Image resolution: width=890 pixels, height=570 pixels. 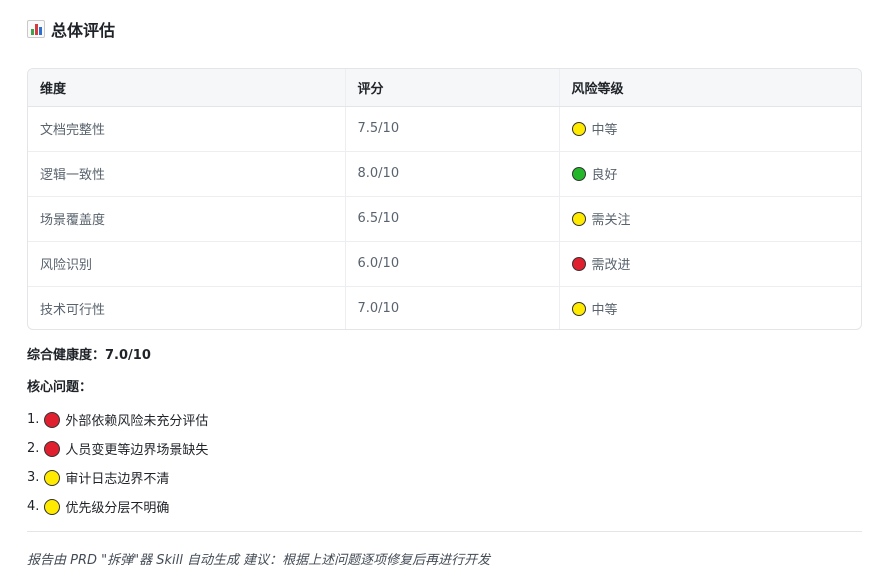 What do you see at coordinates (451, 218) in the screenshot?
I see `cell-score: 6.5/10` at bounding box center [451, 218].